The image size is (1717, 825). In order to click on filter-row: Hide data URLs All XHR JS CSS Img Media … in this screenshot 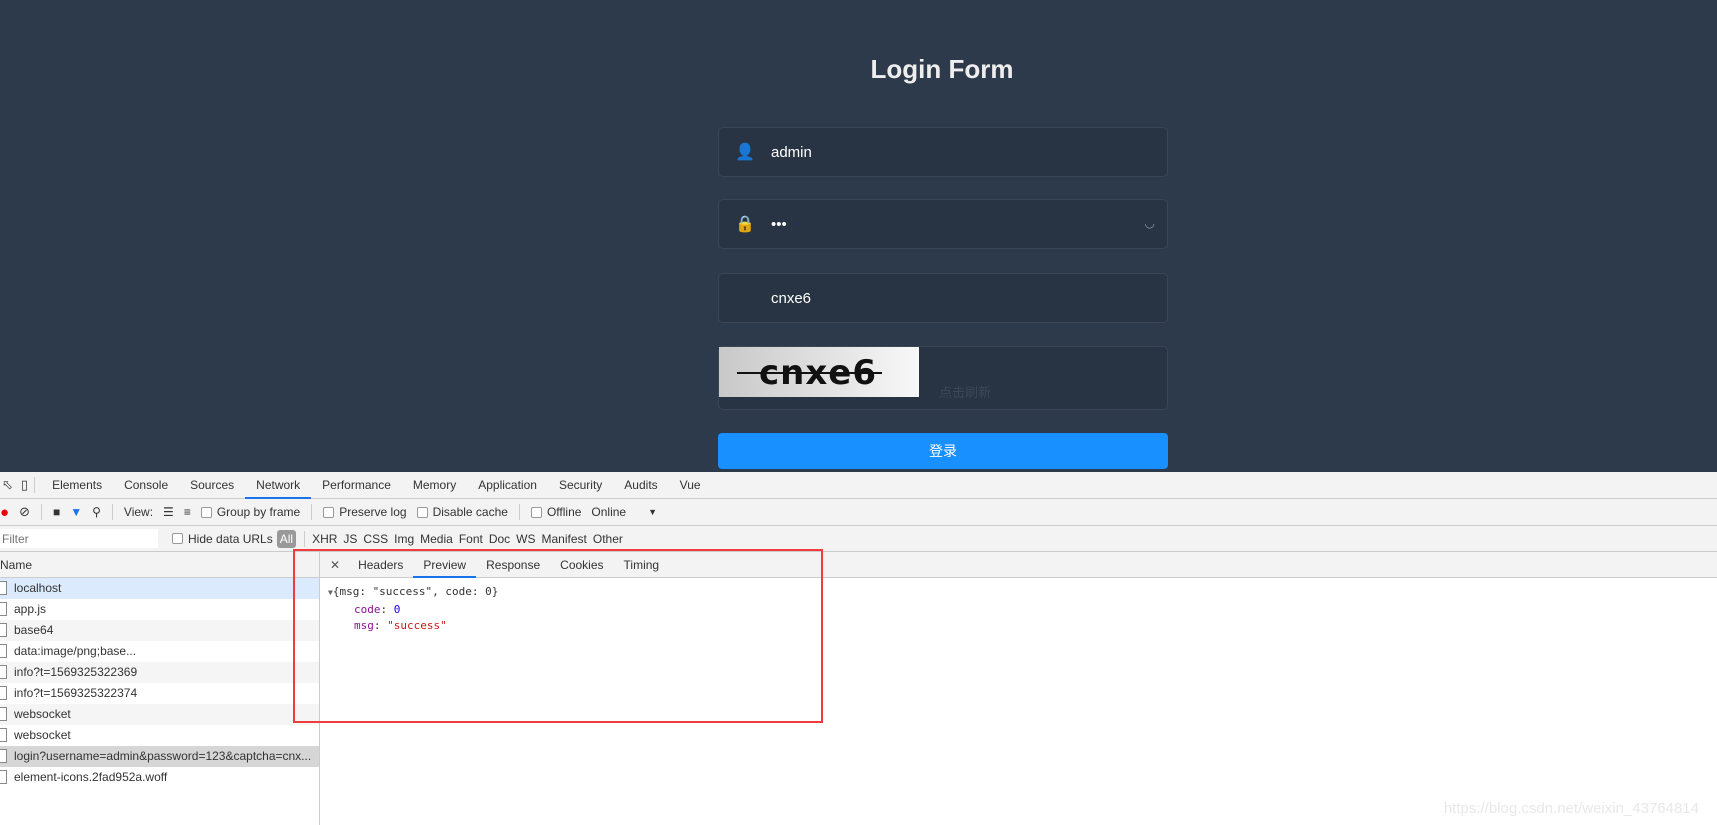, I will do `click(858, 539)`.